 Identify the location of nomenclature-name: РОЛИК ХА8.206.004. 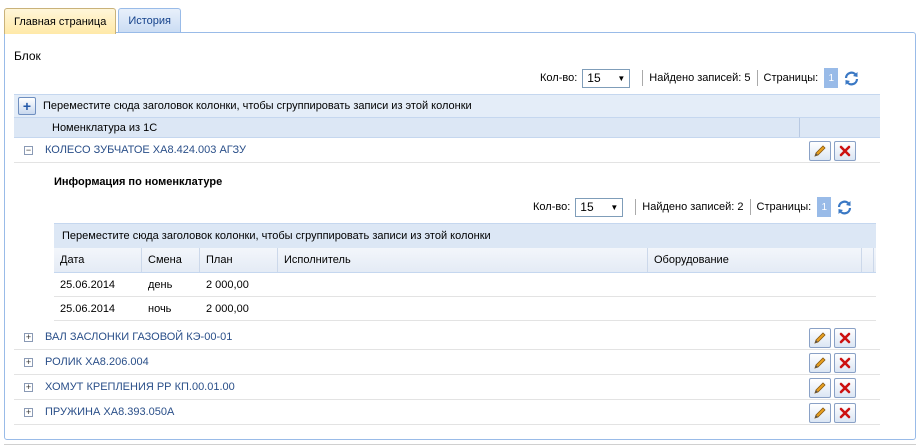
(97, 362).